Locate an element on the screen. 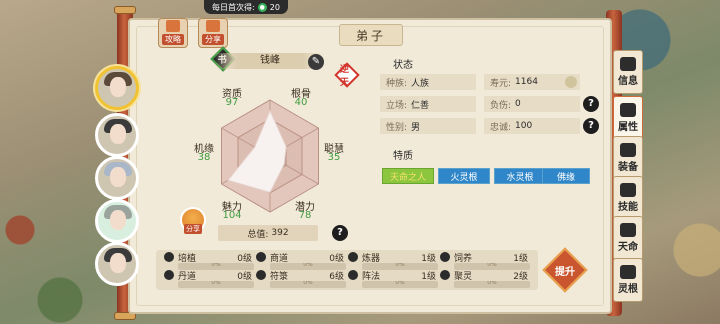 This screenshot has height=324, width=720. ascend-button: 提升 is located at coordinates (565, 270).